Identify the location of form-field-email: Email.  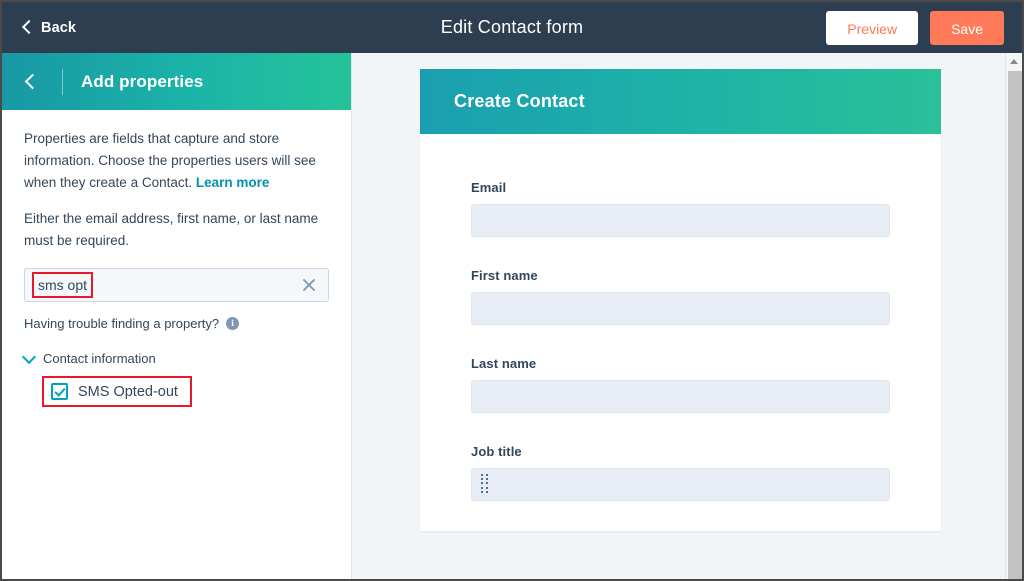
(680, 208).